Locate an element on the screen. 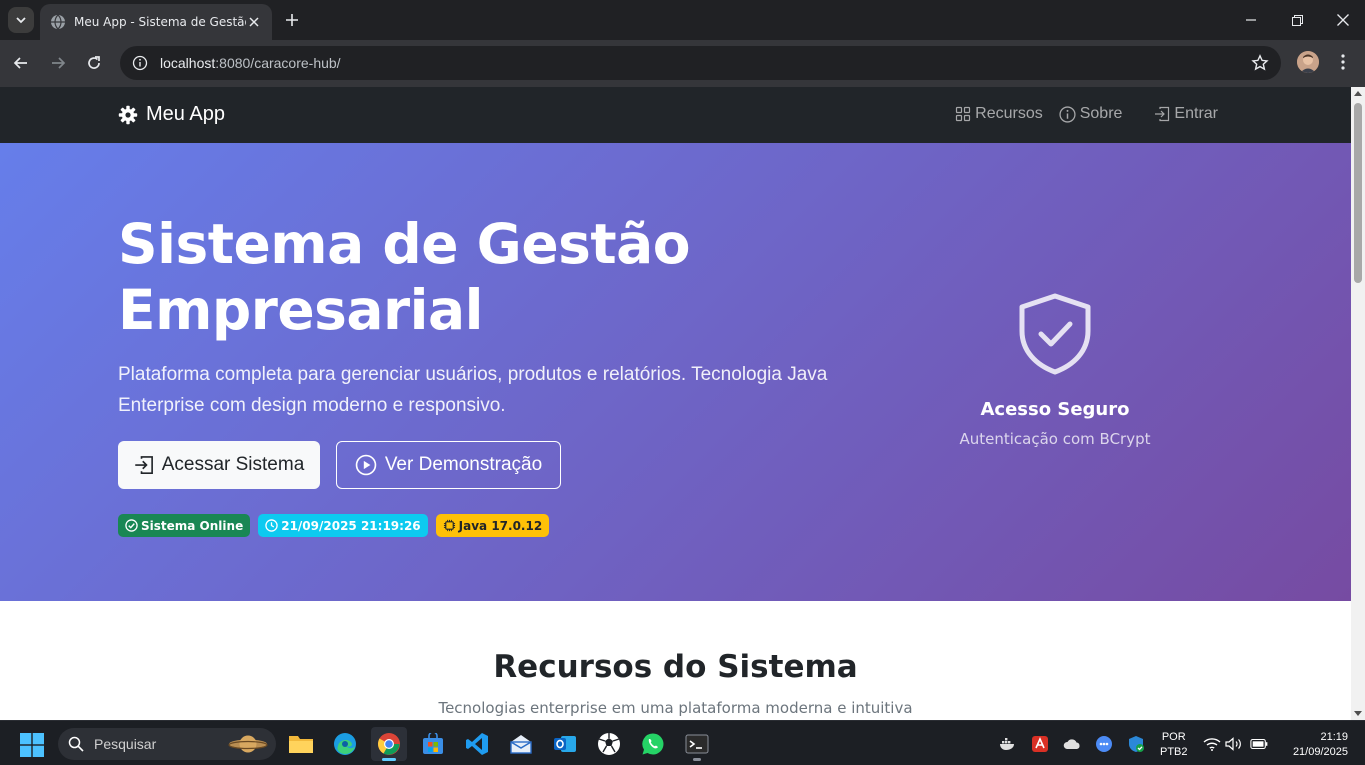  search-icon is located at coordinates (76, 744).